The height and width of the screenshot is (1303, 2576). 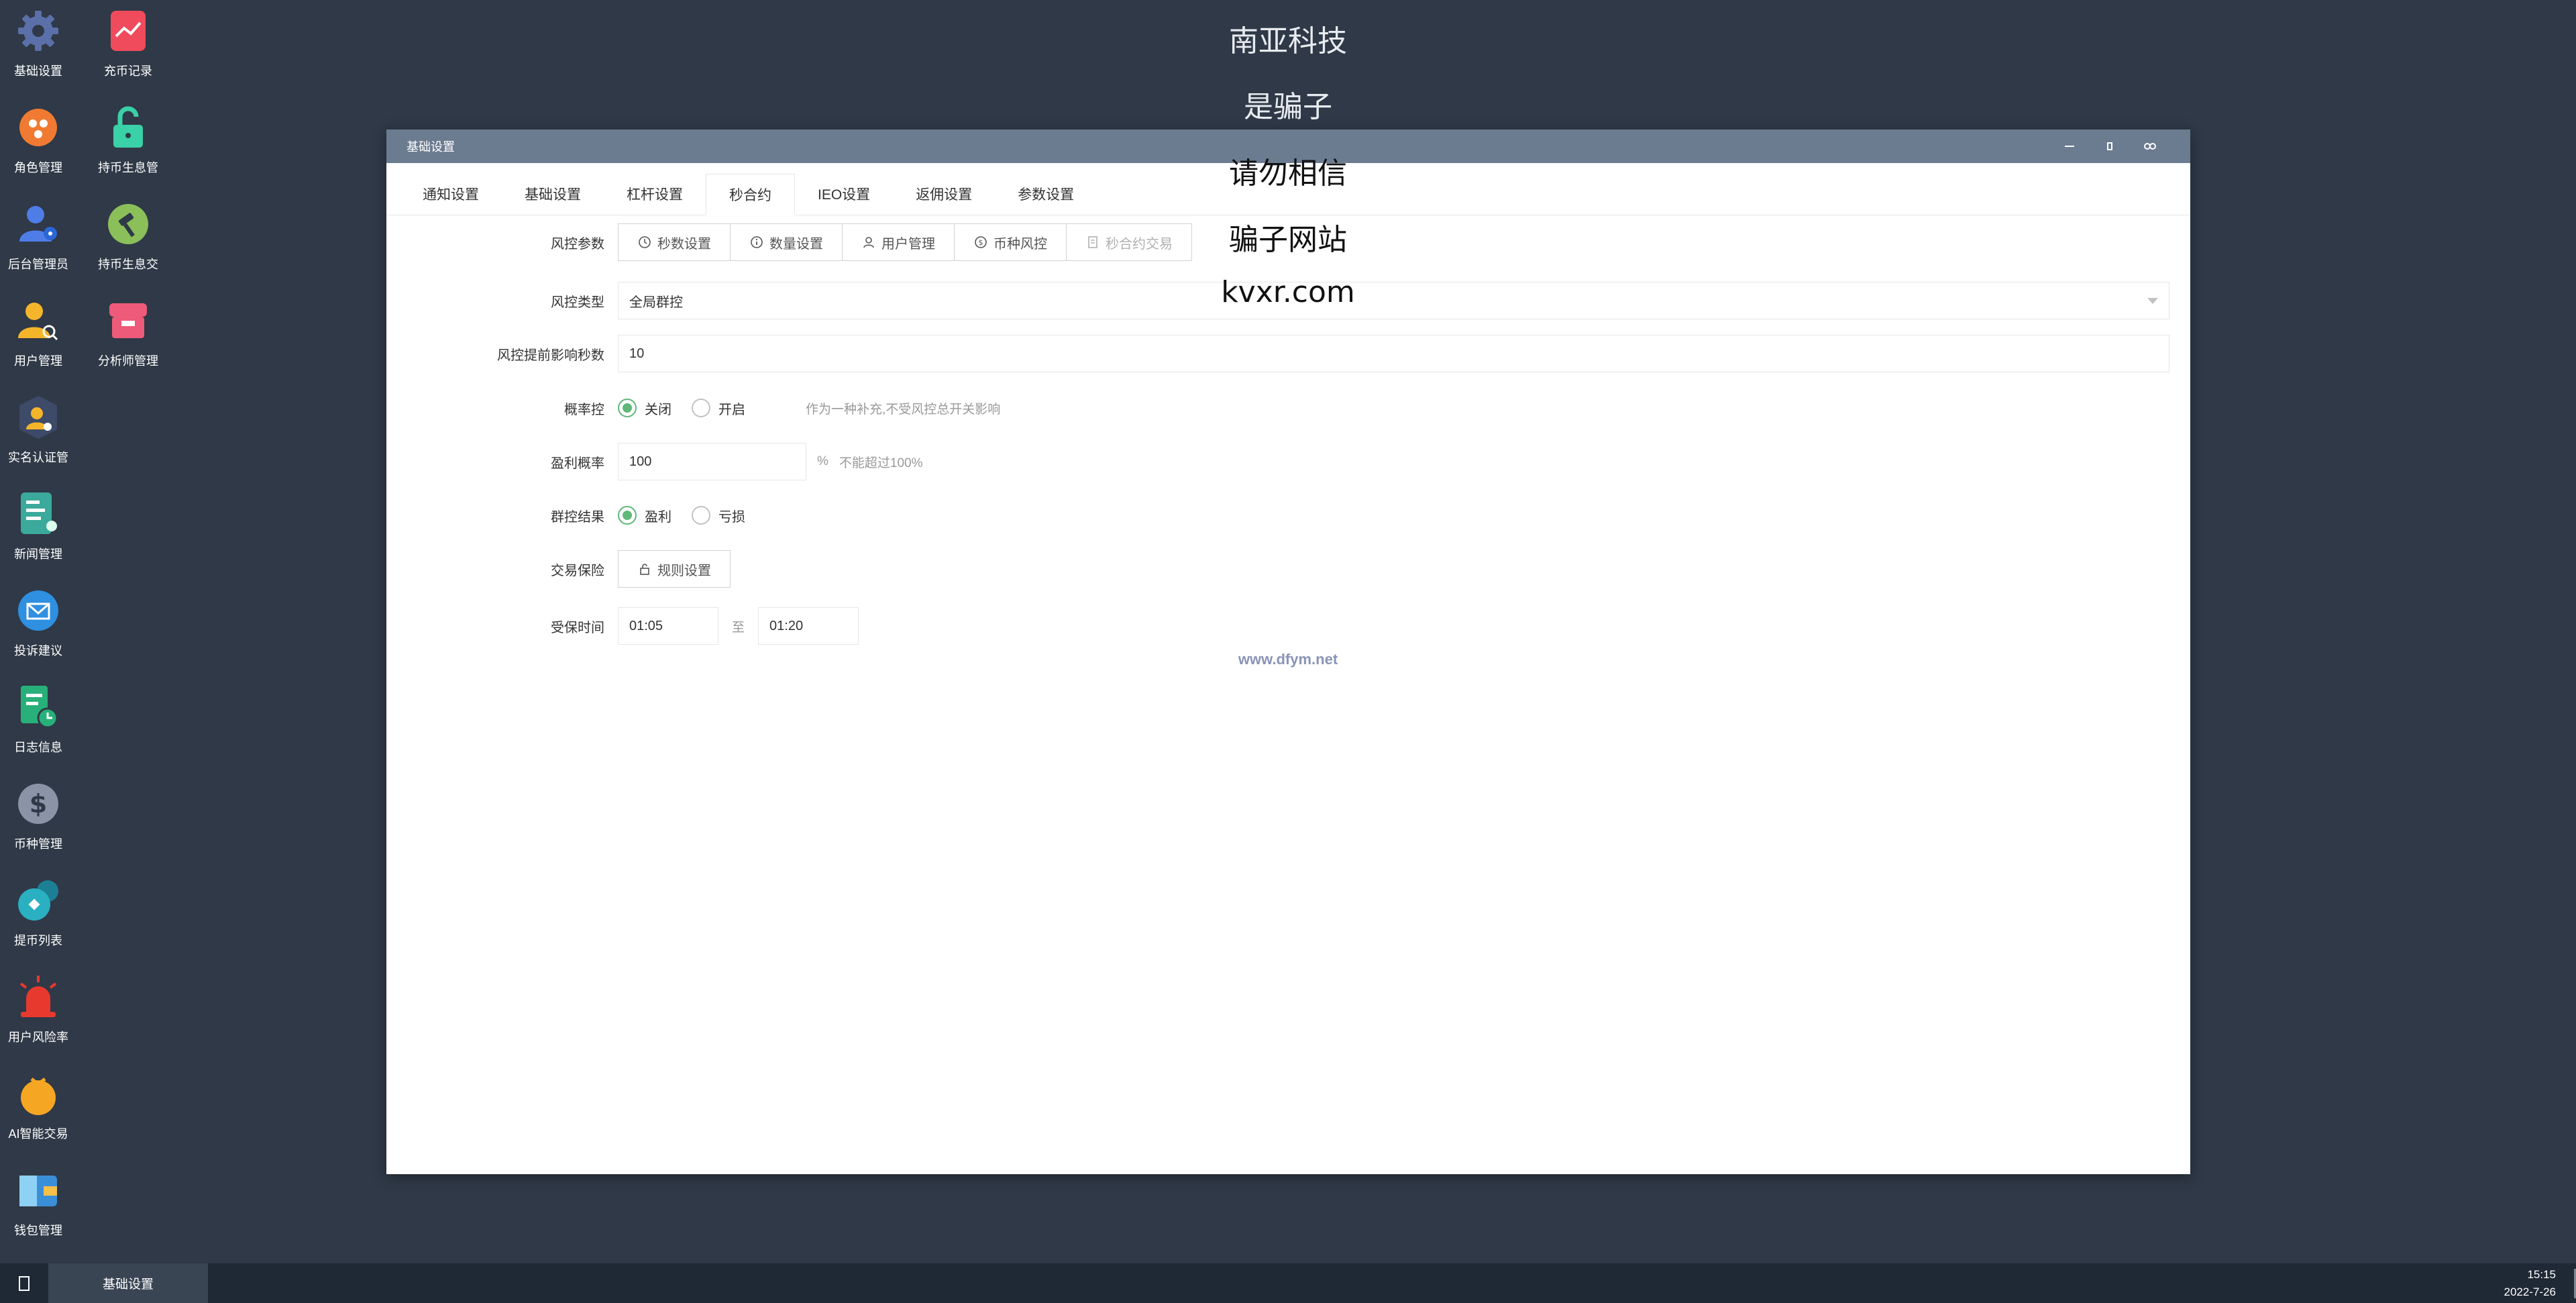 I want to click on watermark-line-1: 南亚科技, so click(x=1288, y=41).